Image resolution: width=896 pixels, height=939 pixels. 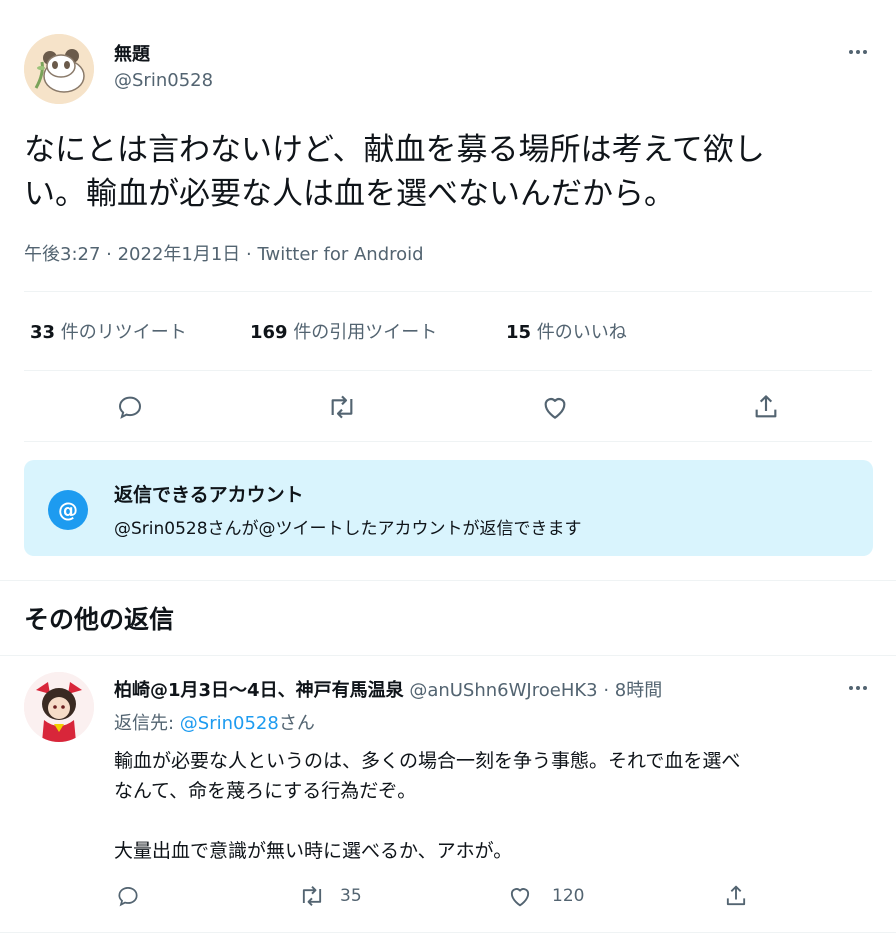 I want to click on reply-button, so click(x=130, y=407).